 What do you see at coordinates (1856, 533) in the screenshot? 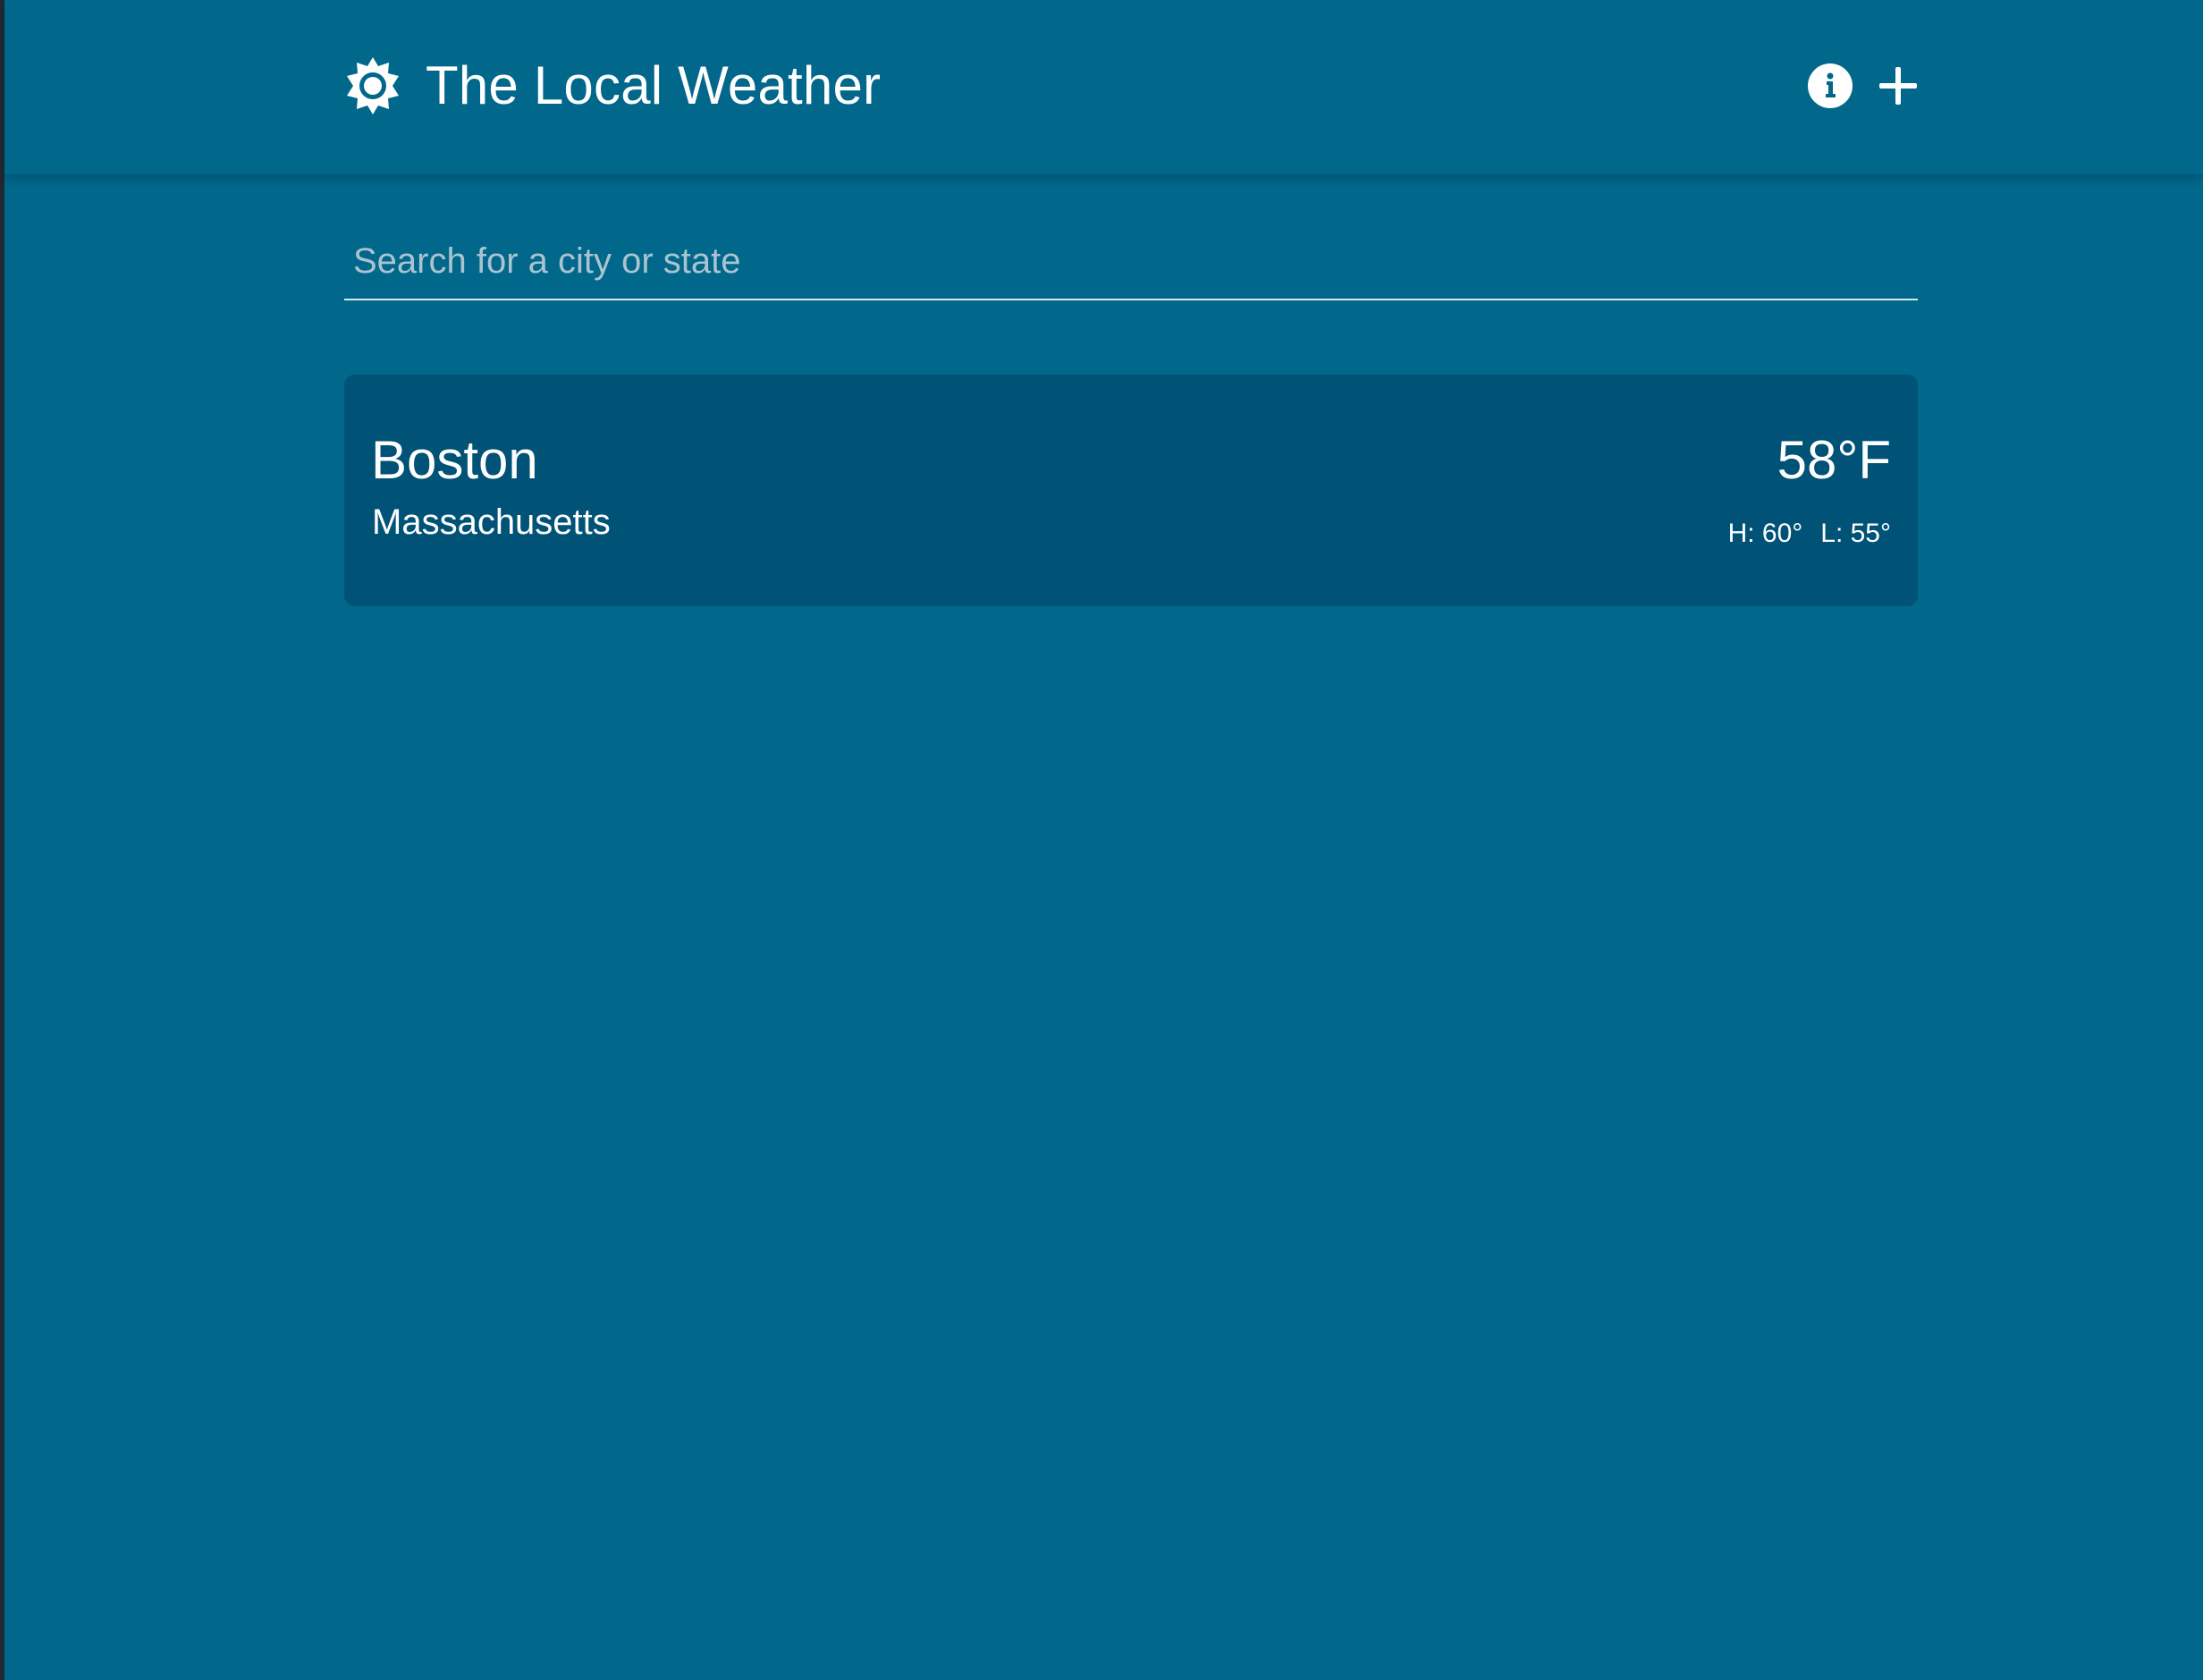
I see `low-temperature: L: 55°` at bounding box center [1856, 533].